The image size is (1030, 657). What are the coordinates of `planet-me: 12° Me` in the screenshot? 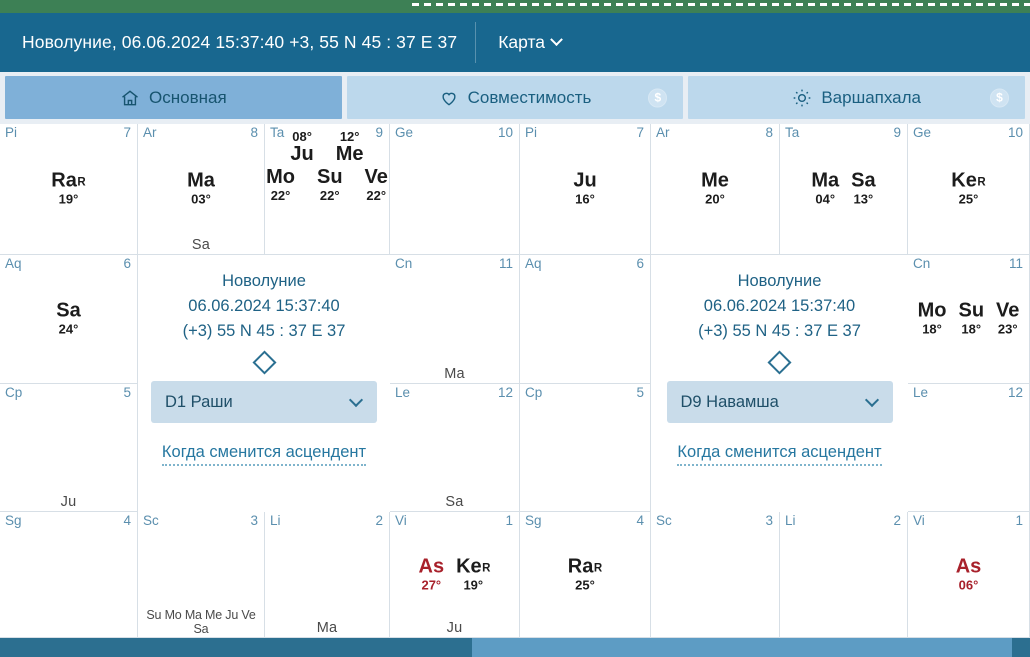 It's located at (350, 147).